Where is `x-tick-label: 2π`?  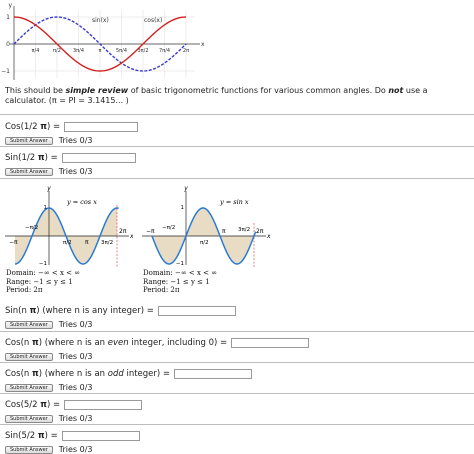
x-tick-label: 2π is located at coordinates (186, 51).